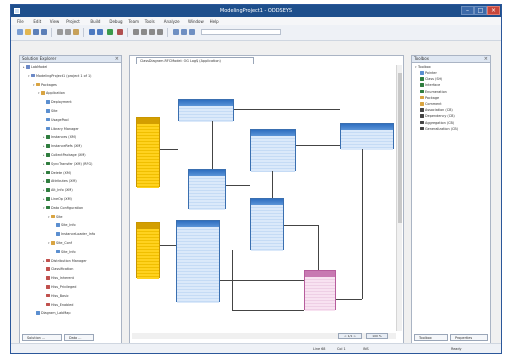 This screenshot has height=358, width=510. What do you see at coordinates (431, 104) in the screenshot?
I see `toolbox-item: Comment` at bounding box center [431, 104].